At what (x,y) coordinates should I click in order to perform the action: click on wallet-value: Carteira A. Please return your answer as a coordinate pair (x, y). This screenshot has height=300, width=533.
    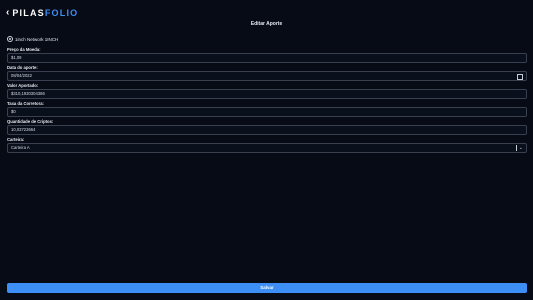
    Looking at the image, I should click on (20, 147).